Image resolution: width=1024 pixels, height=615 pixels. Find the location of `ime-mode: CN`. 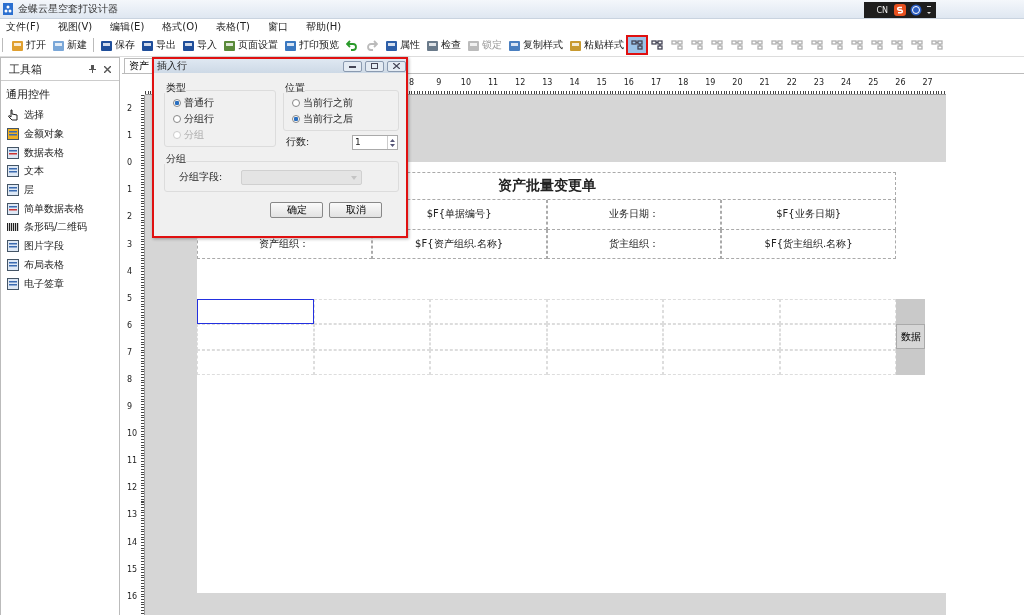

ime-mode: CN is located at coordinates (882, 10).